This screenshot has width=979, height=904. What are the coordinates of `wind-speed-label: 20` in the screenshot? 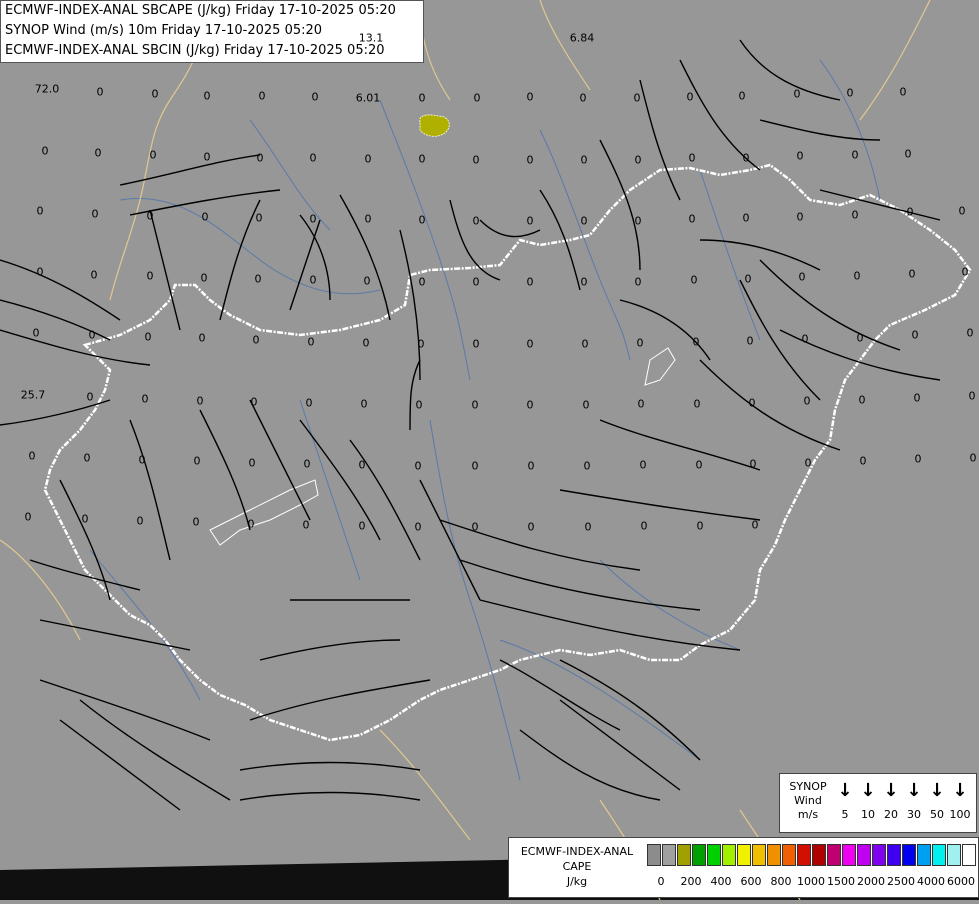 It's located at (891, 814).